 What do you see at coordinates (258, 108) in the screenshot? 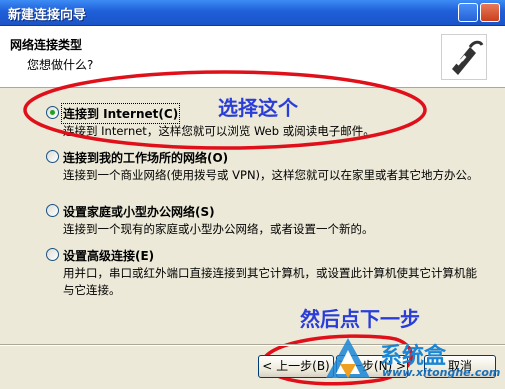
I see `annotation-select-this: 选择这个` at bounding box center [258, 108].